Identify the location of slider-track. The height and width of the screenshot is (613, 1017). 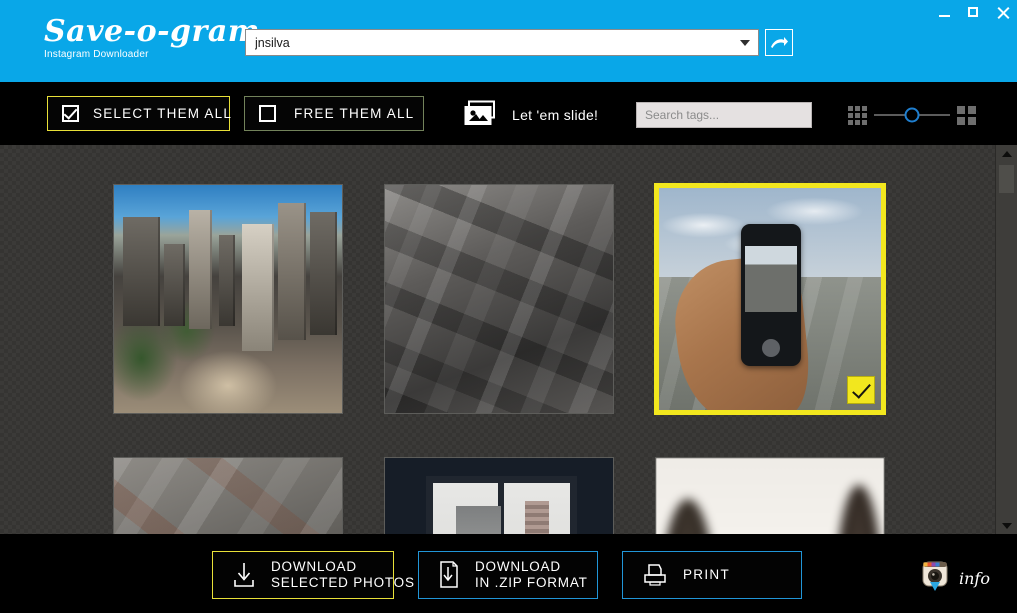
(912, 115).